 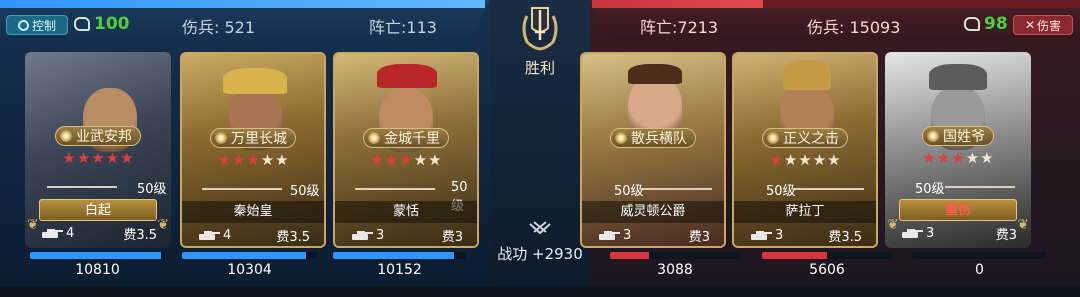 I want to click on skill-badge: 国姓爷, so click(x=958, y=136).